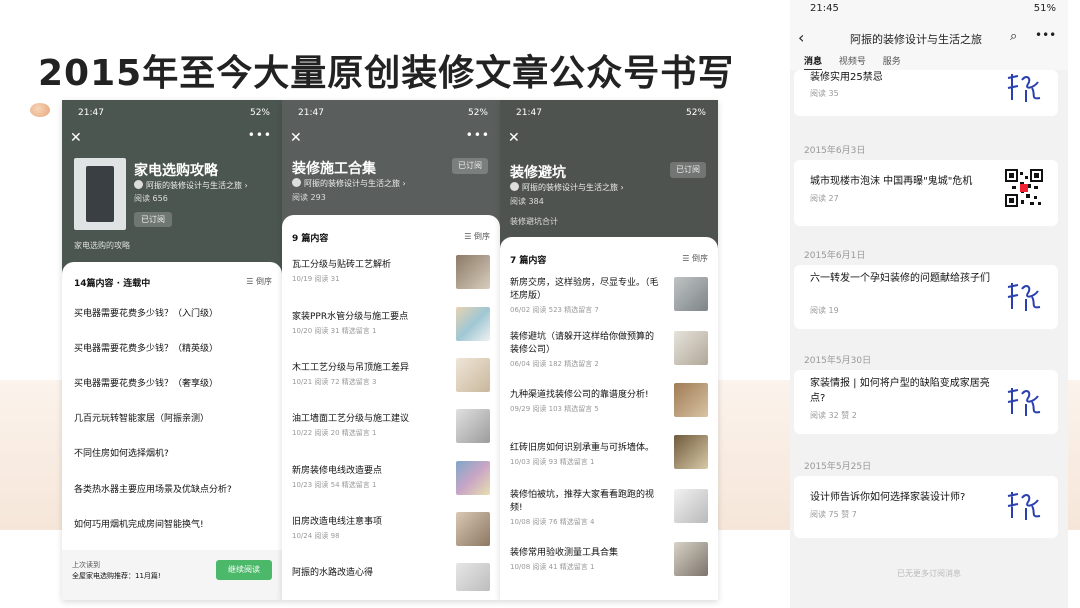 The image size is (1080, 608). I want to click on collection-tag: 装修避坑合计, so click(534, 221).